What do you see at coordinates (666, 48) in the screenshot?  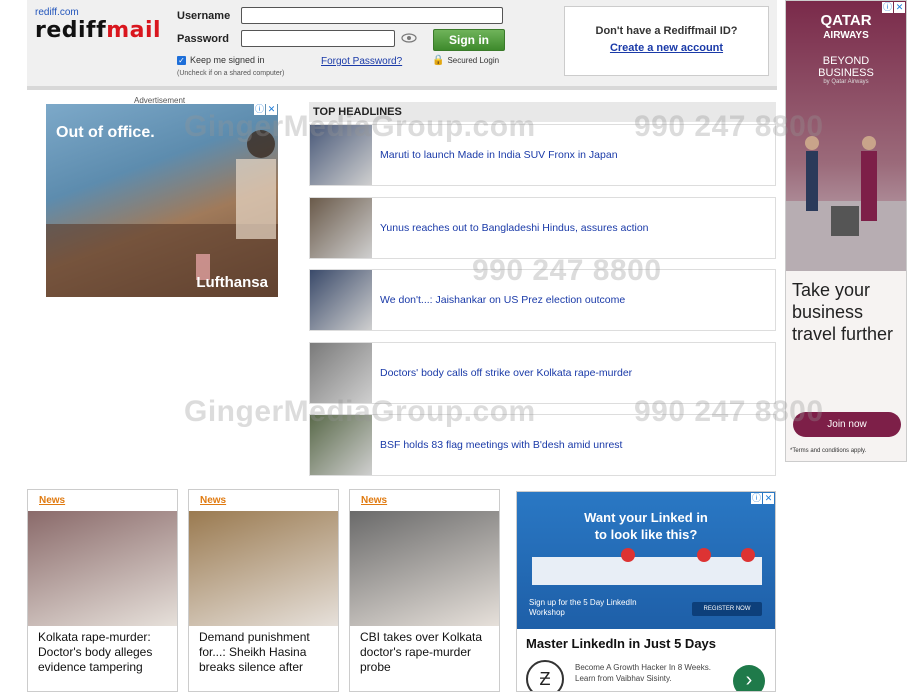 I see `create-account-link: Create a new account` at bounding box center [666, 48].